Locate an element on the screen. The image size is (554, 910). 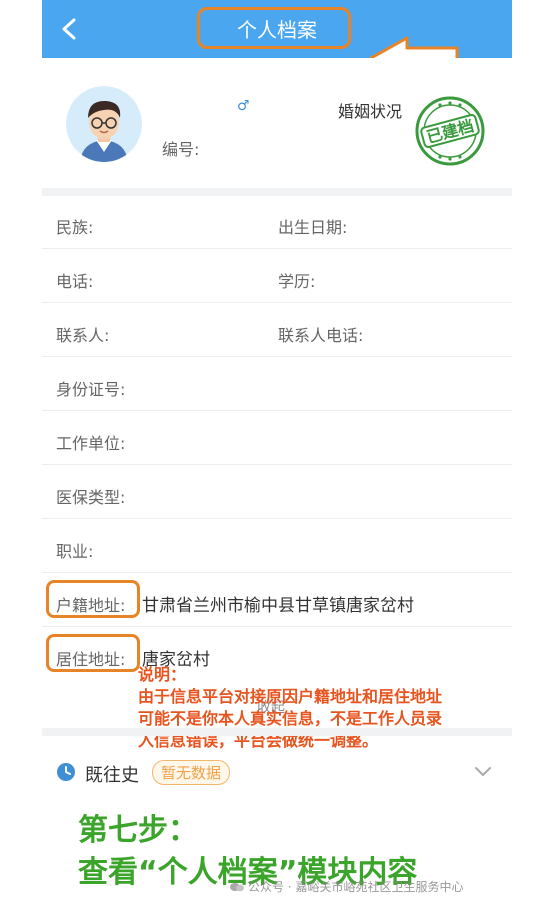
watermark-text: 公众号 · 嘉峪关市峪苑社区卫生服务中心 is located at coordinates (356, 887).